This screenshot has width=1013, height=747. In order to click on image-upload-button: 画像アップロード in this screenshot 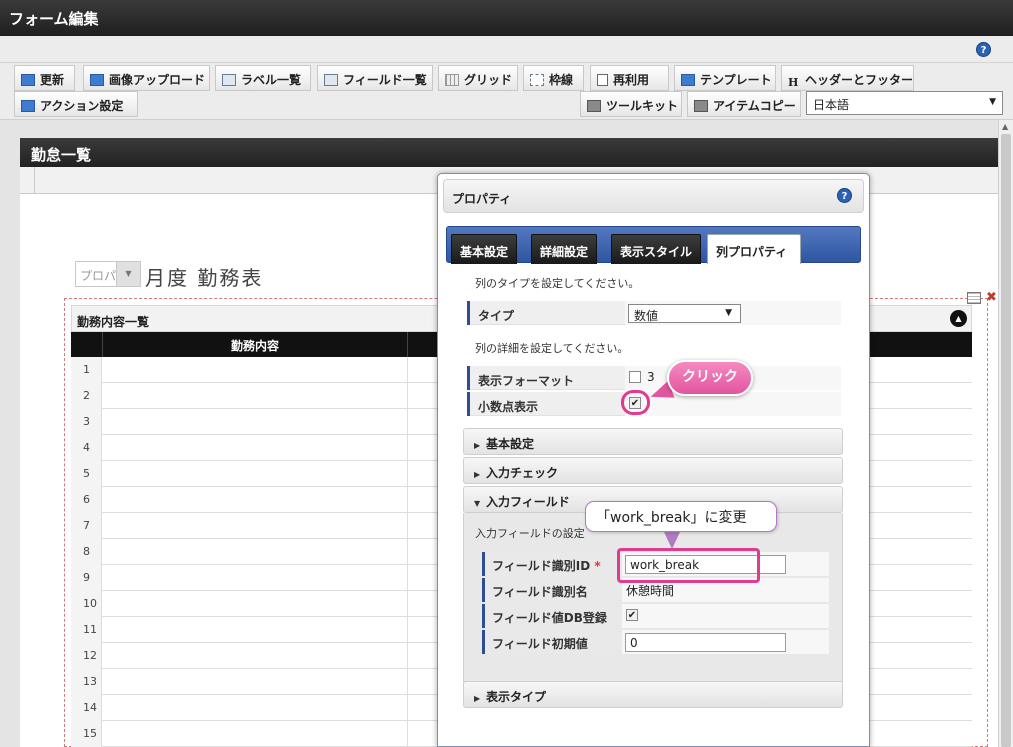, I will do `click(146, 78)`.